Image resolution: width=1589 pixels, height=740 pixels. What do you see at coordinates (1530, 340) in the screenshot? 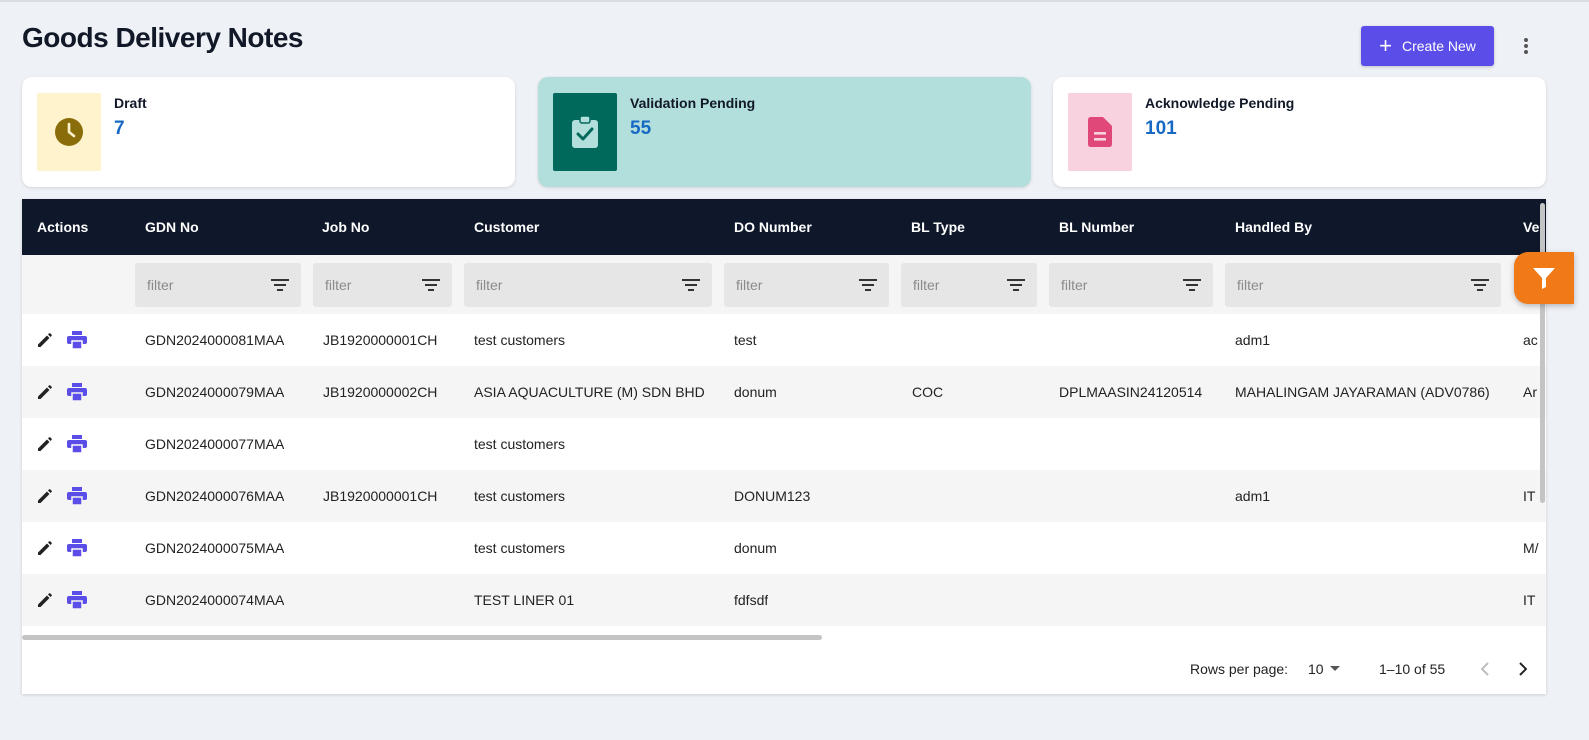
I see `cell-ve: ac` at bounding box center [1530, 340].